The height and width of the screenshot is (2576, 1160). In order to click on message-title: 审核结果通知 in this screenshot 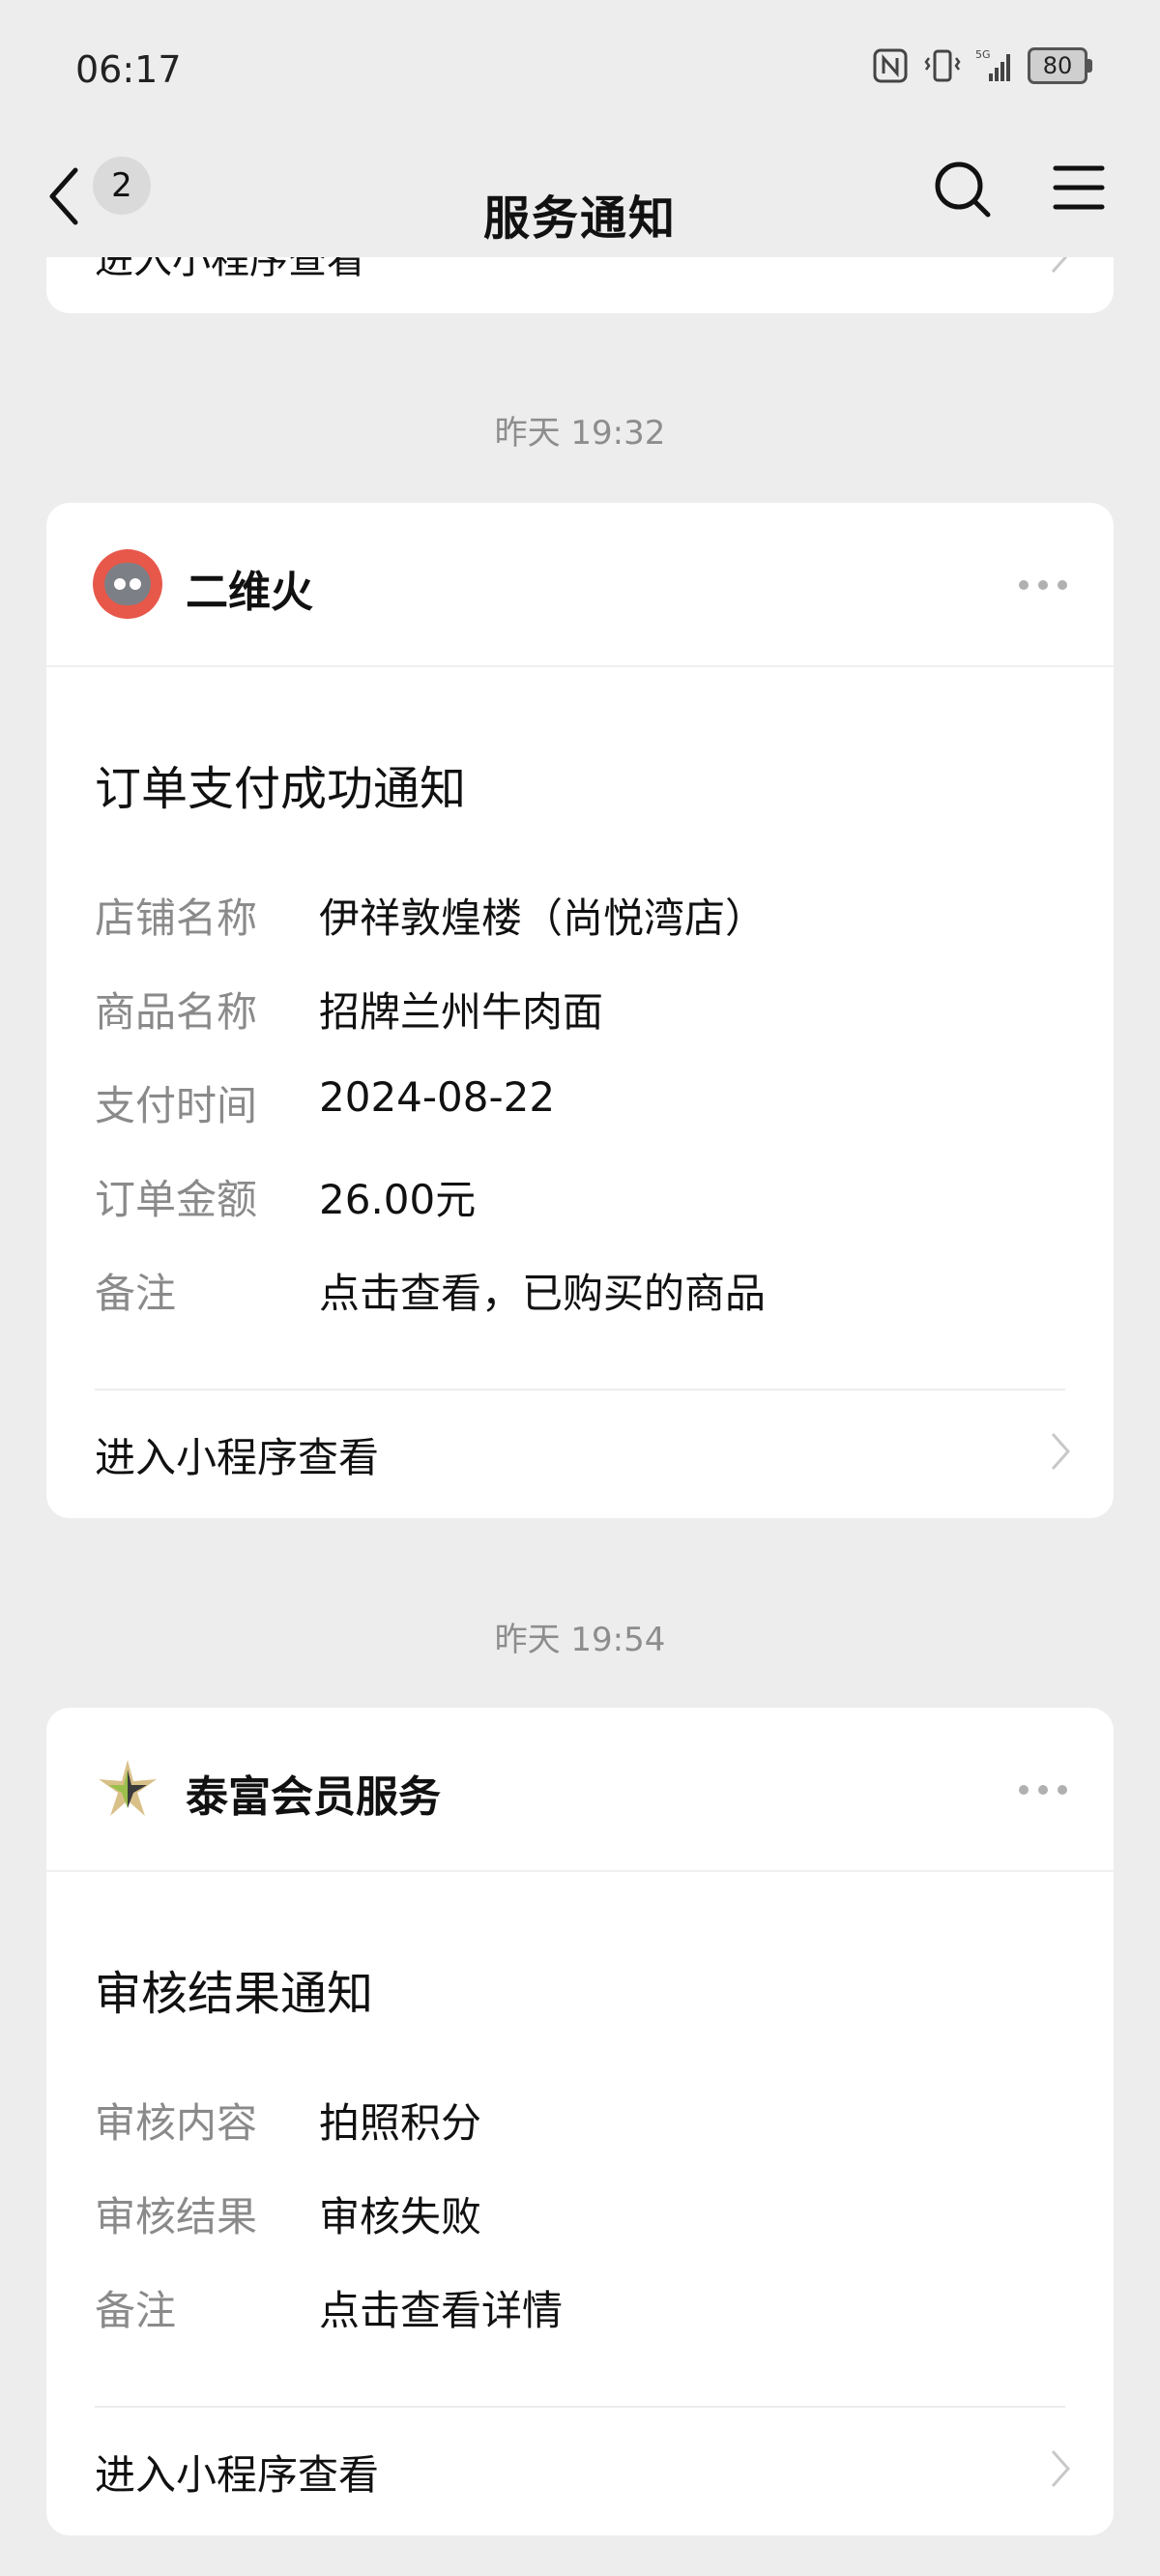, I will do `click(235, 1994)`.